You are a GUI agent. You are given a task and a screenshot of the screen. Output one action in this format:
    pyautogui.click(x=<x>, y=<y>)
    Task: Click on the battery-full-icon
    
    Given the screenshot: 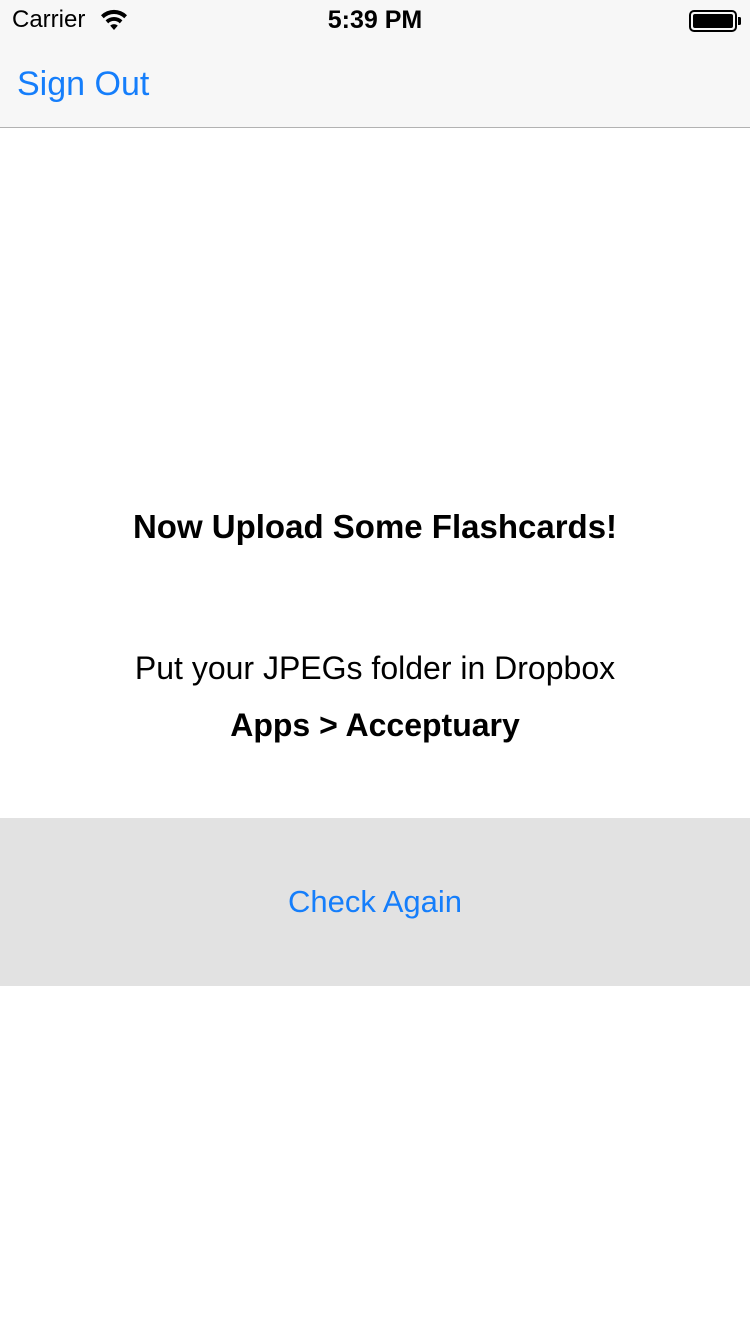 What is the action you would take?
    pyautogui.click(x=715, y=21)
    